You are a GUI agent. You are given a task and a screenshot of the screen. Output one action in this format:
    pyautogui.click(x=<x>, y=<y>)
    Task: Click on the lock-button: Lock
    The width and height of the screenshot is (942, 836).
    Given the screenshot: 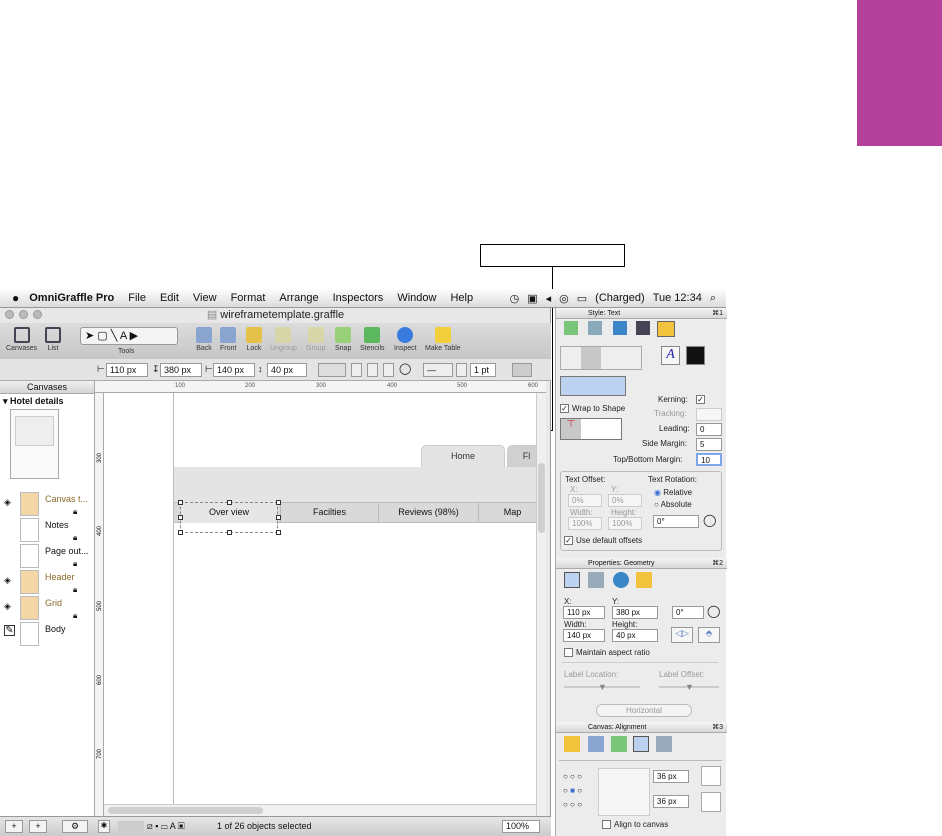 What is the action you would take?
    pyautogui.click(x=254, y=339)
    